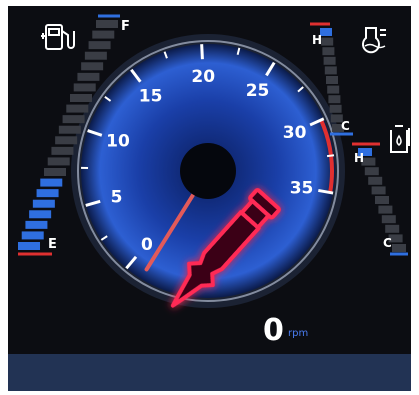  Describe the element at coordinates (400, 139) in the screenshot. I see `oil-temperature-icon` at that location.